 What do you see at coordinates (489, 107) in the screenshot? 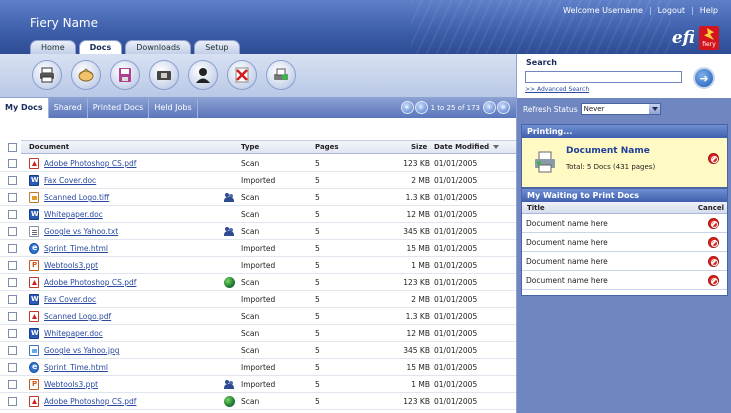
I see `next-page-button: ›` at bounding box center [489, 107].